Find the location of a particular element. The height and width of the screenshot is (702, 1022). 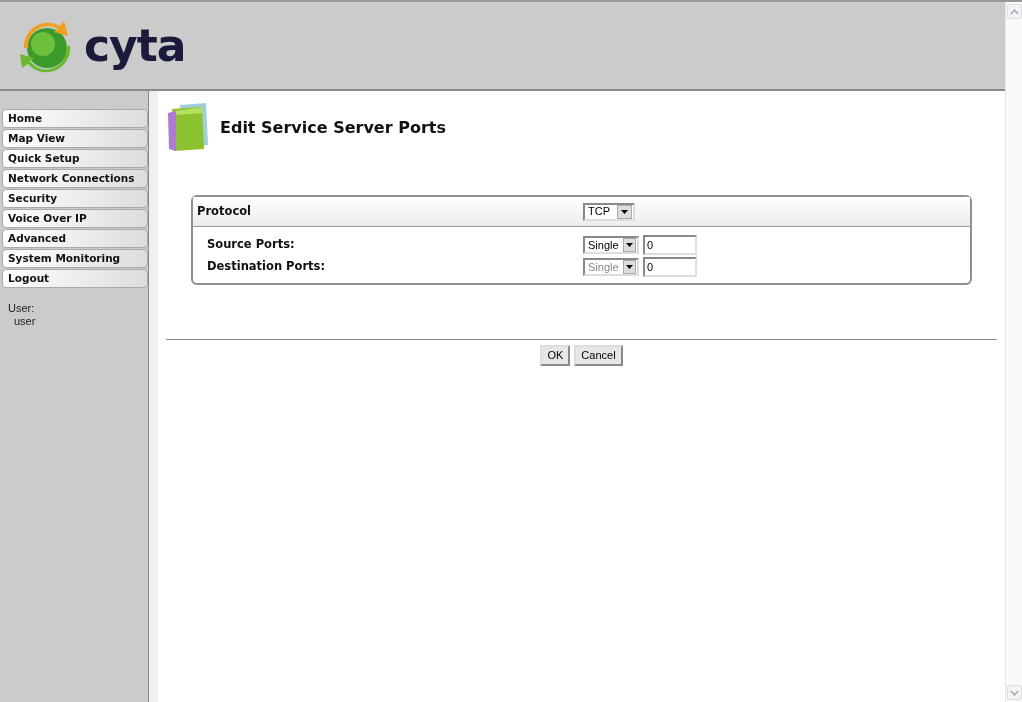

port-input: 0 is located at coordinates (670, 245).